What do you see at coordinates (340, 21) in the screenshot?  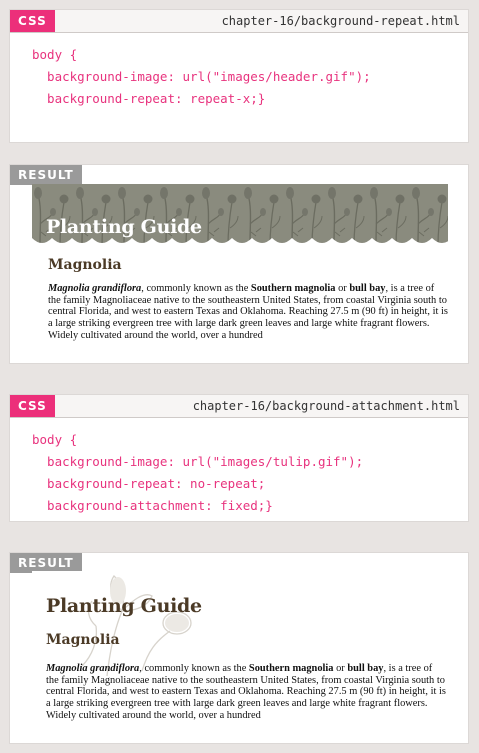 I see `filename: chapter-16/background-repeat.html` at bounding box center [340, 21].